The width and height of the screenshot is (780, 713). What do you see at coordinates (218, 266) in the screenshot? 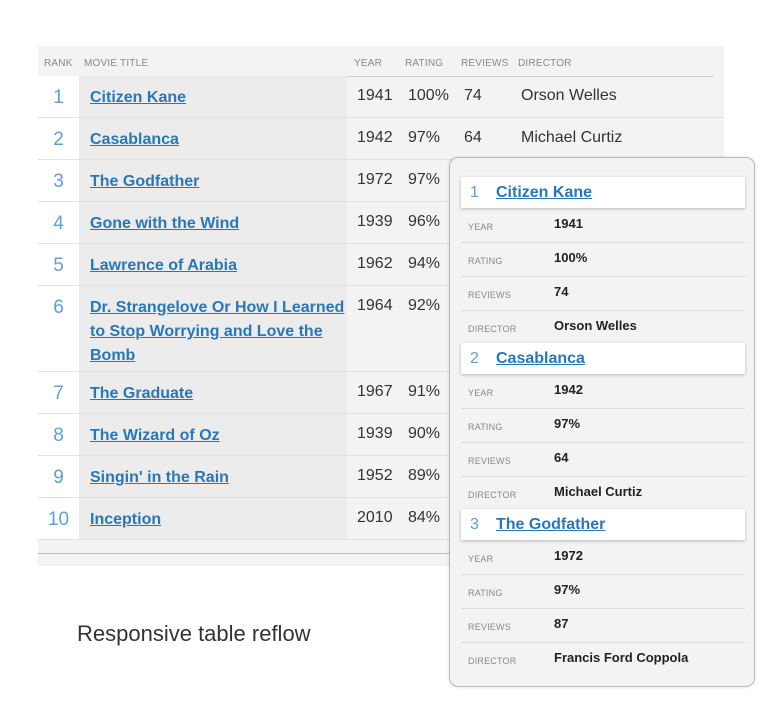
I see `movie-title-link: Lawrence of Arabia` at bounding box center [218, 266].